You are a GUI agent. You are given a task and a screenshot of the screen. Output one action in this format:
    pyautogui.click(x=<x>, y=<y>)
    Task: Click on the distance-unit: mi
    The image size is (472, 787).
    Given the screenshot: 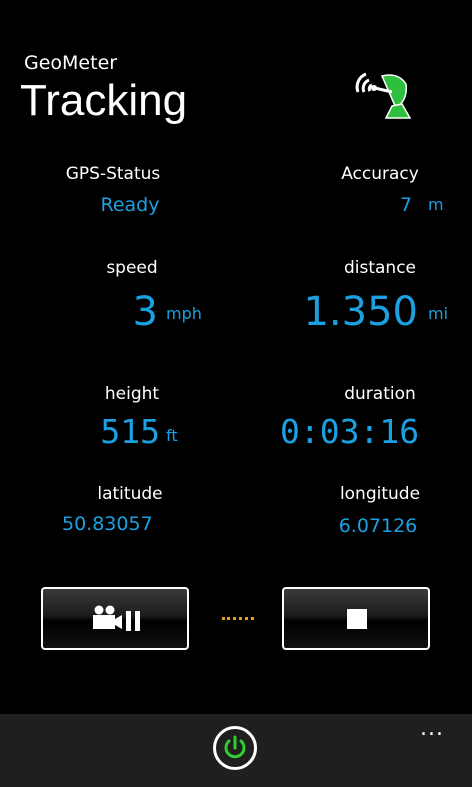 What is the action you would take?
    pyautogui.click(x=438, y=313)
    